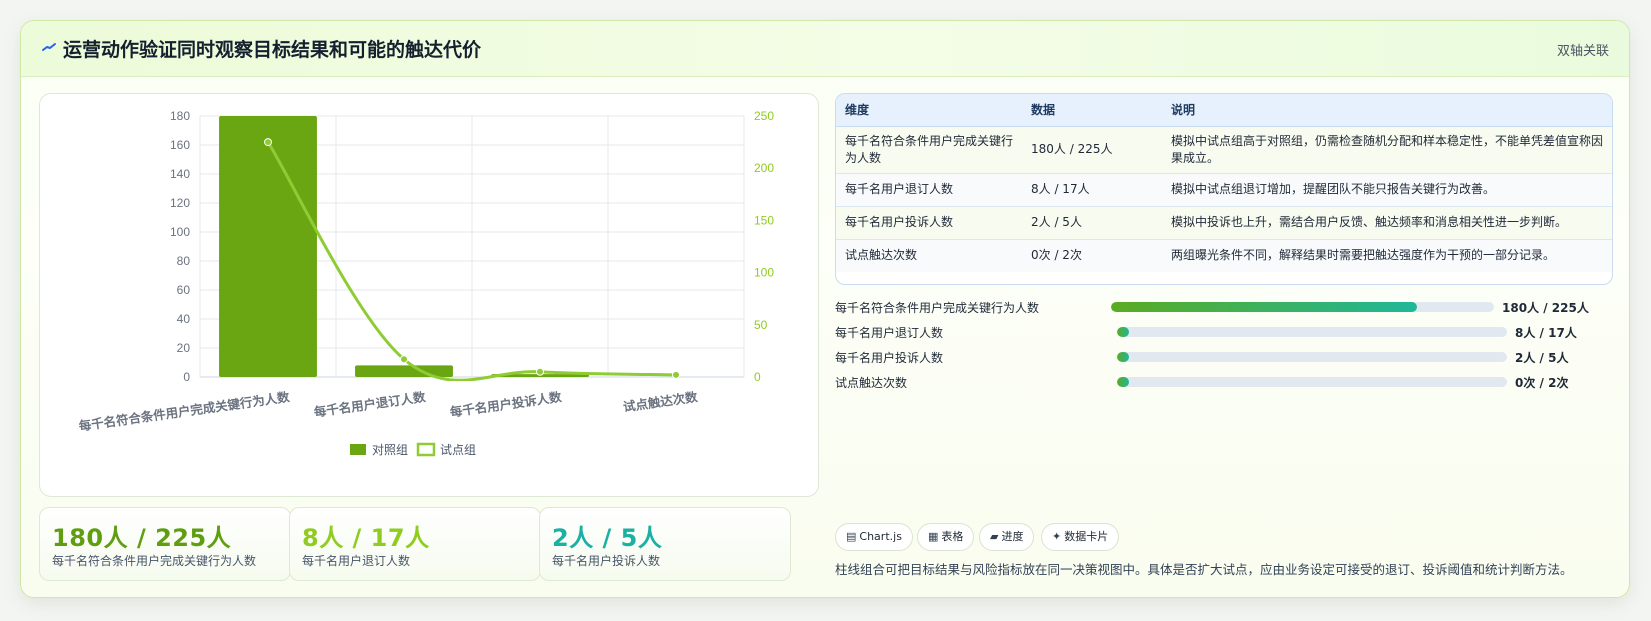  Describe the element at coordinates (889, 358) in the screenshot. I see `progress-label: 每千名用户投诉人数` at that location.